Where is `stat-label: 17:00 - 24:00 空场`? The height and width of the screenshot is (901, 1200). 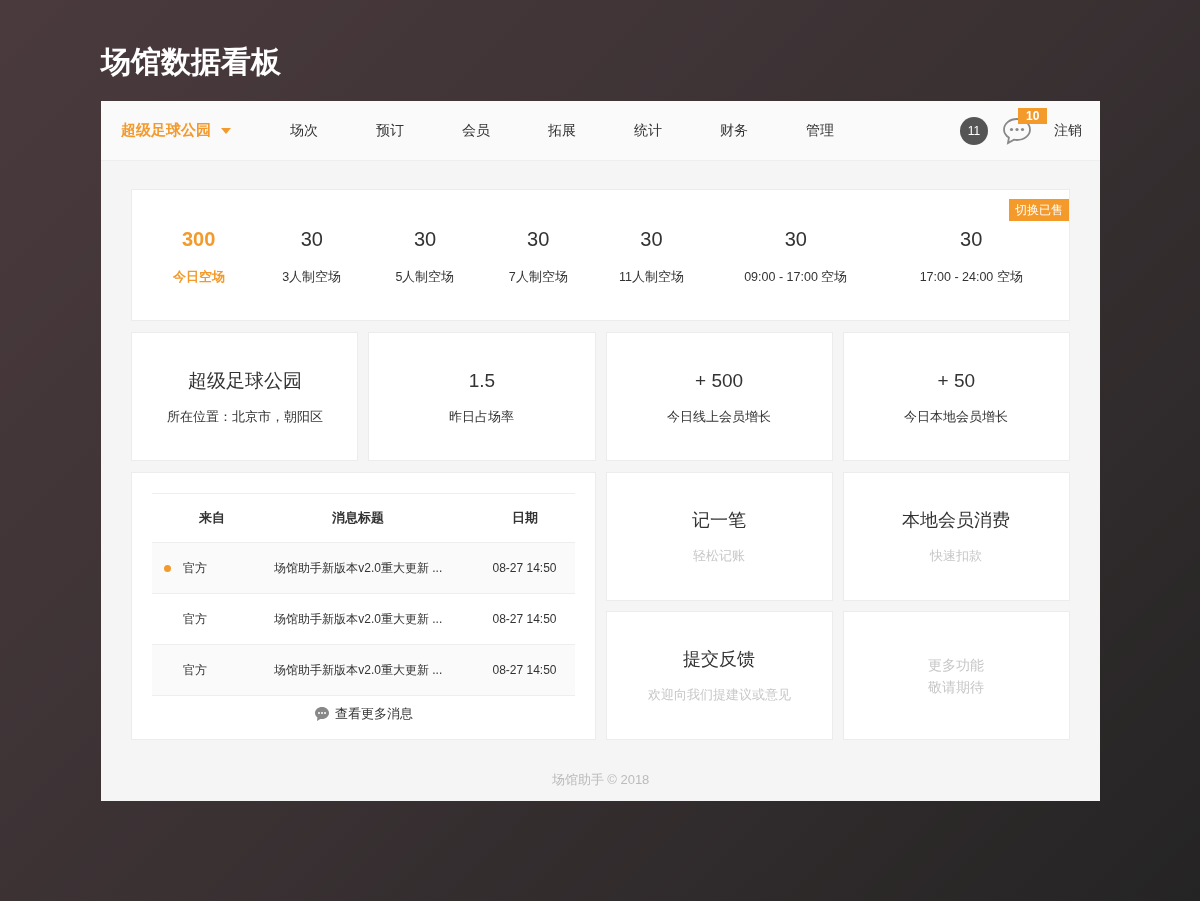
stat-label: 17:00 - 24:00 空场 is located at coordinates (971, 277).